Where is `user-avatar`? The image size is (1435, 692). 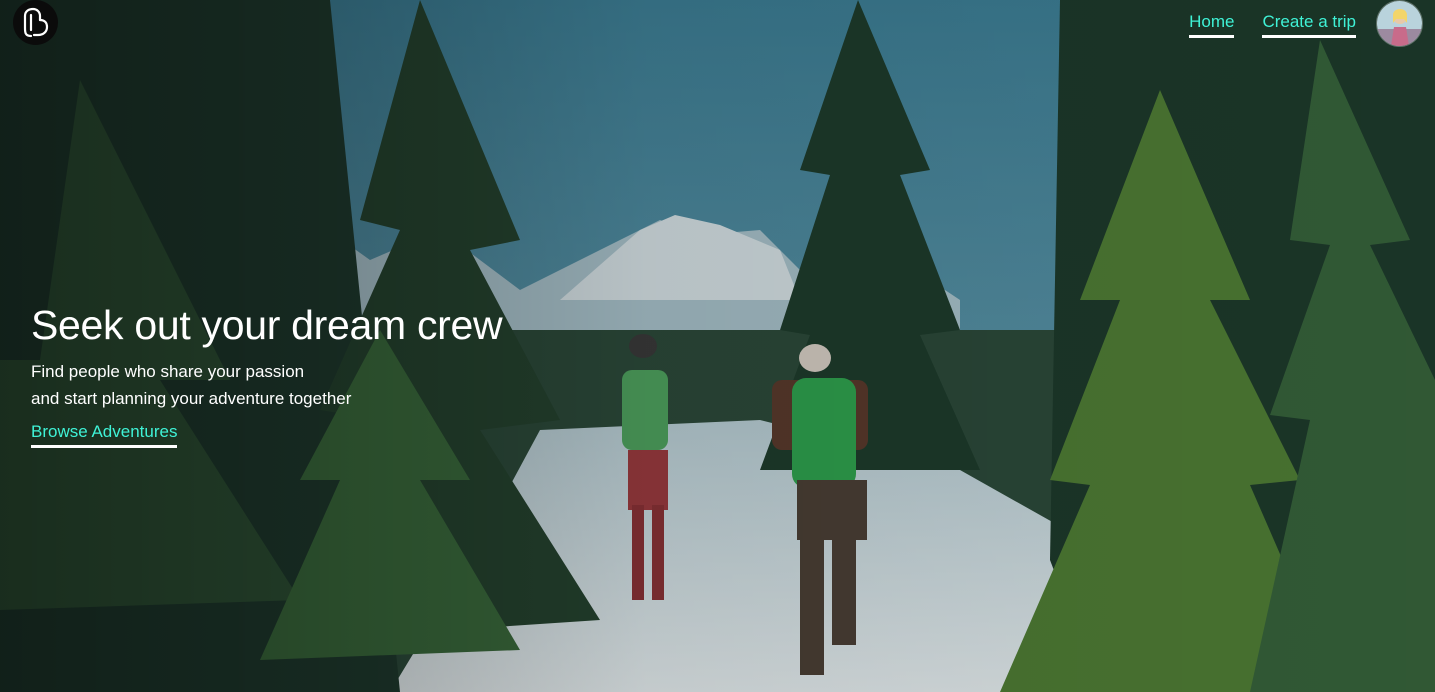
user-avatar is located at coordinates (1399, 23).